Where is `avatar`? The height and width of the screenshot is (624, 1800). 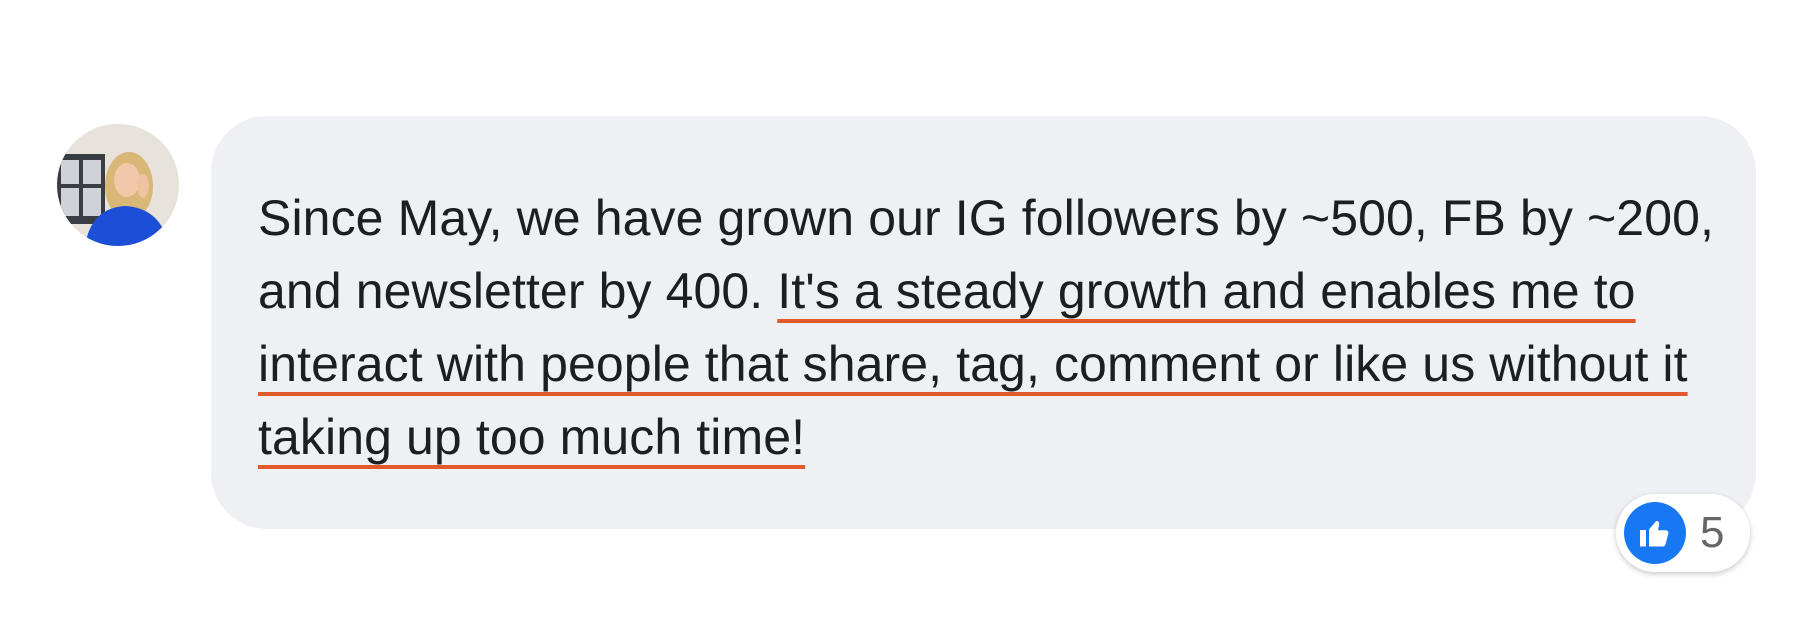 avatar is located at coordinates (118, 185).